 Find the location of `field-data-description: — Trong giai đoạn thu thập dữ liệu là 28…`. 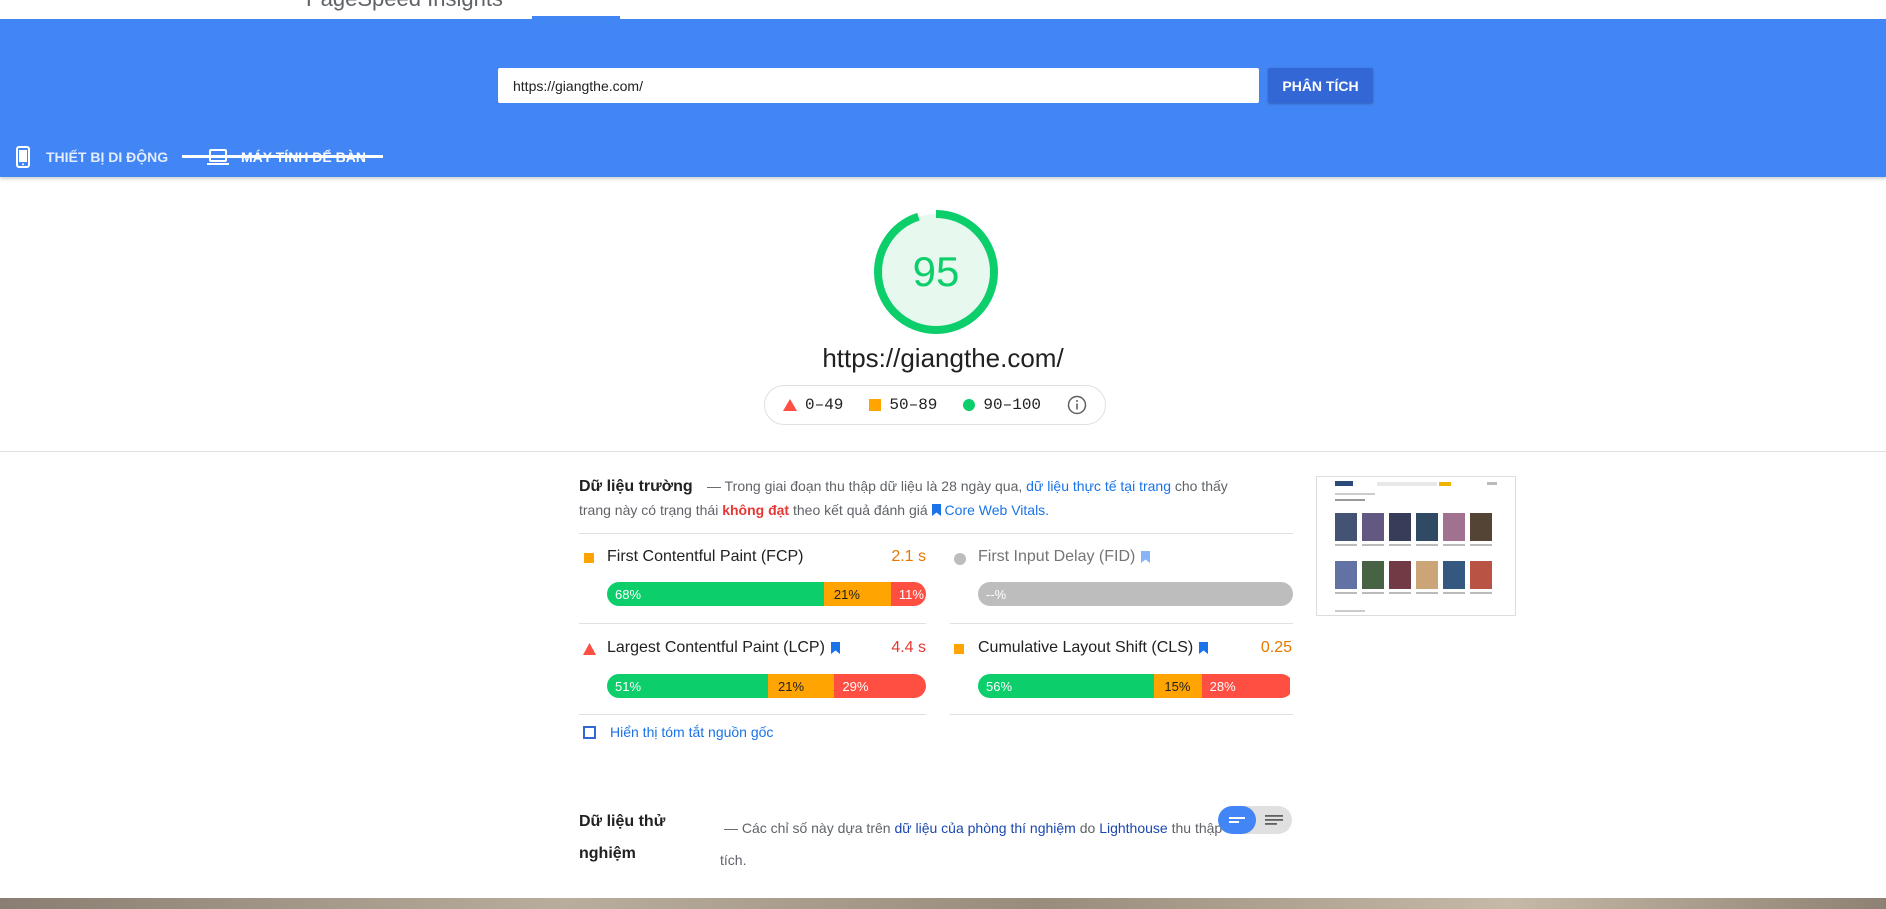

field-data-description: — Trong giai đoạn thu thập dữ liệu là 28… is located at coordinates (904, 498).